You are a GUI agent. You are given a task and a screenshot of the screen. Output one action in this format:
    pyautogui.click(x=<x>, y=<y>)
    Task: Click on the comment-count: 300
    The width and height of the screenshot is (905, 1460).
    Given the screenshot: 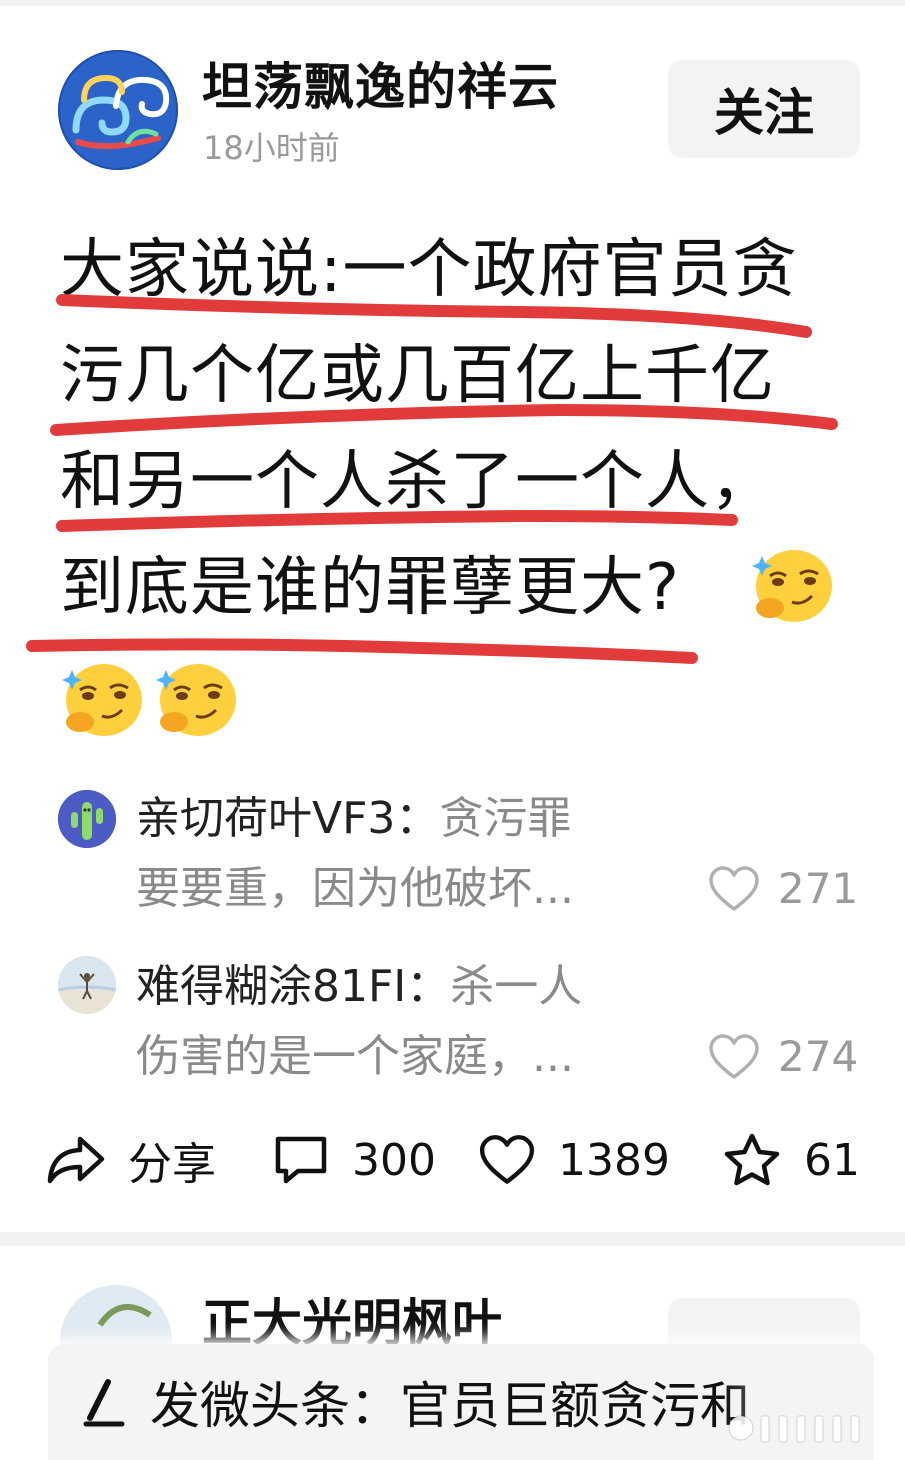 What is the action you would take?
    pyautogui.click(x=394, y=1160)
    